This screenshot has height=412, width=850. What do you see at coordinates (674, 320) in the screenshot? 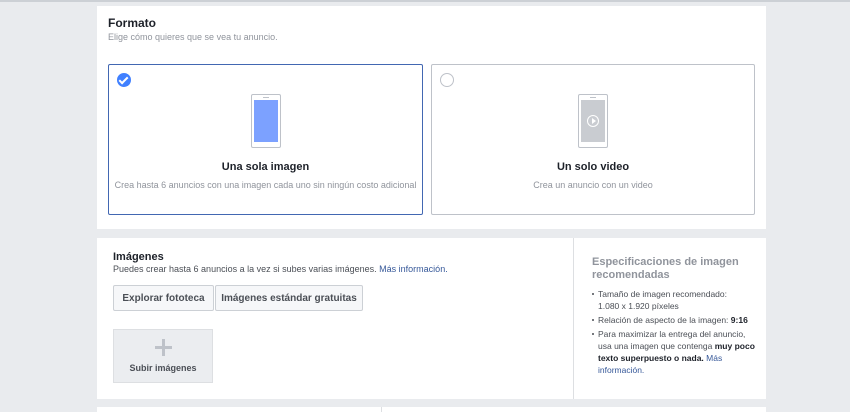
I see `spec-ratio: Relación de aspecto de la imagen: 9:16` at bounding box center [674, 320].